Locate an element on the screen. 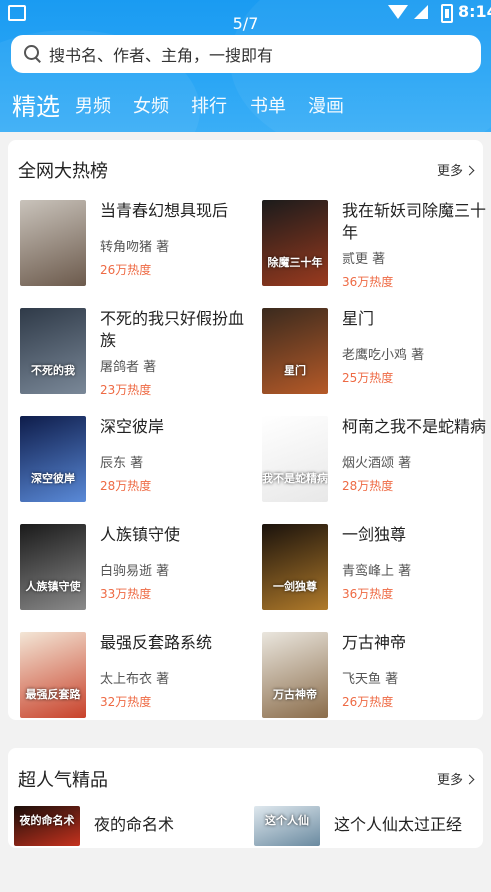  signal-icon is located at coordinates (421, 12).